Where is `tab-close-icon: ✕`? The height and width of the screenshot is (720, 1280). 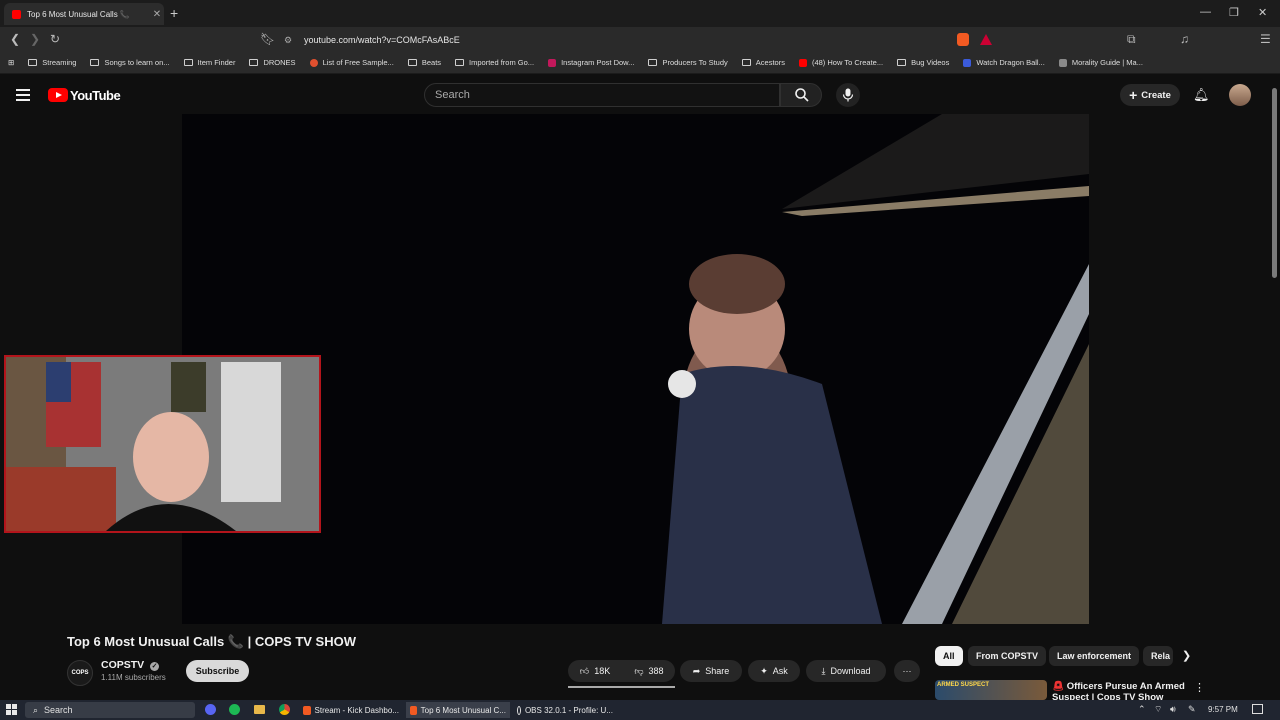 tab-close-icon: ✕ is located at coordinates (157, 14).